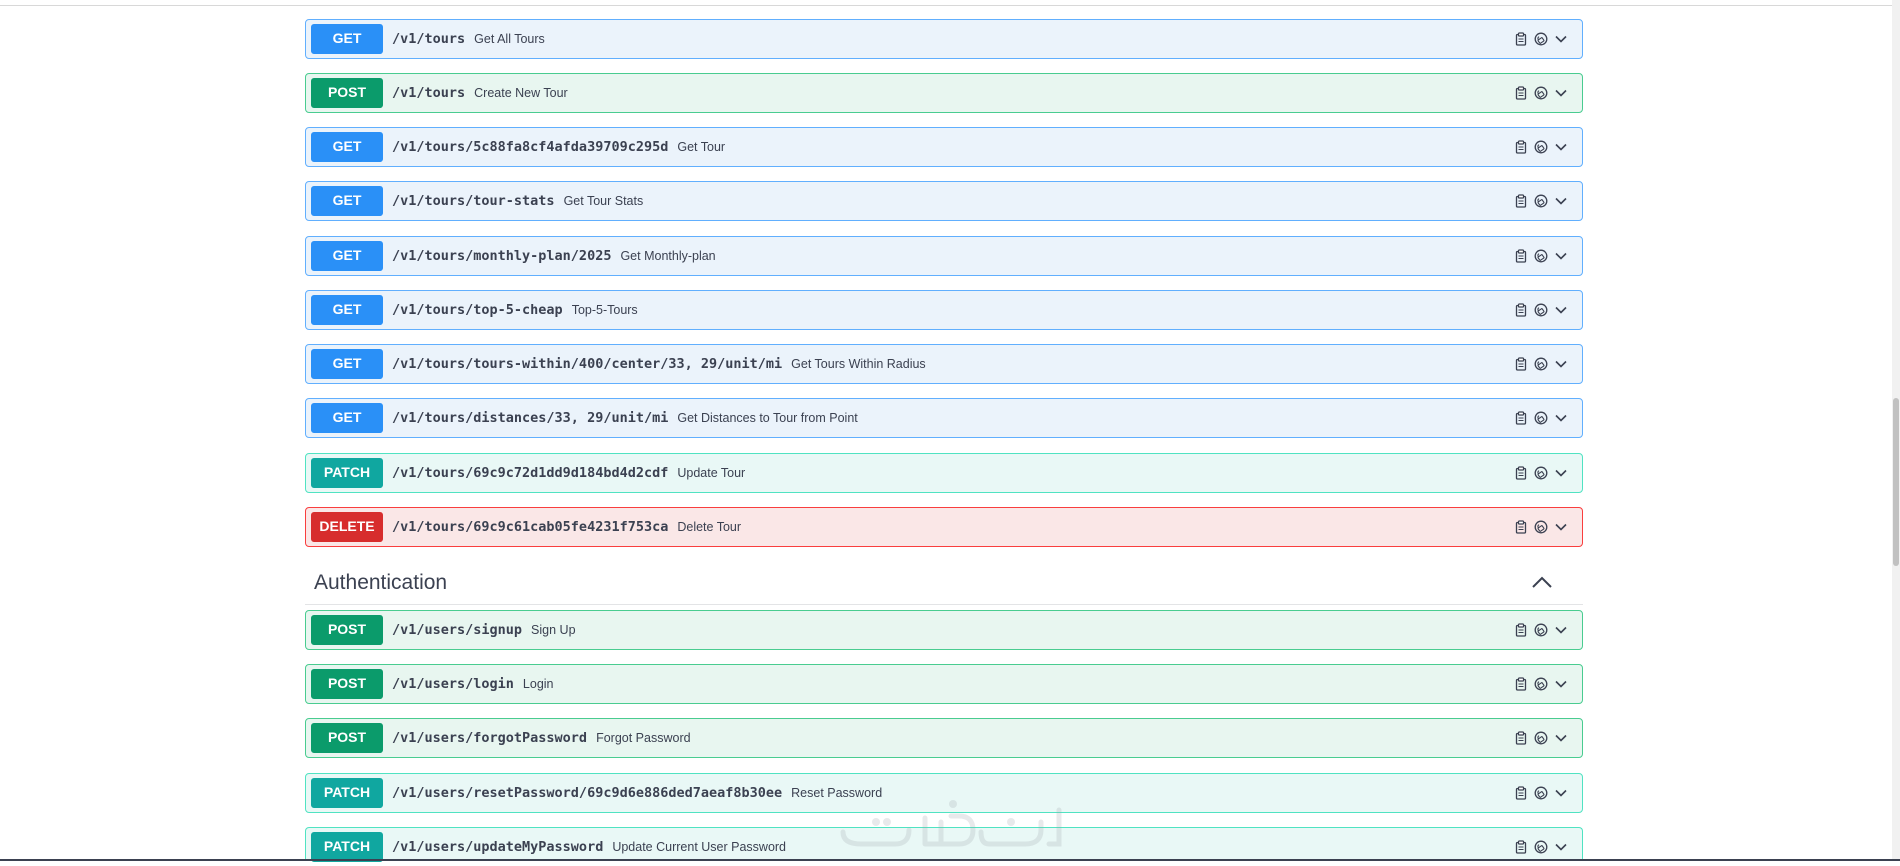  Describe the element at coordinates (944, 583) in the screenshot. I see `tag-authentication: Authentication` at that location.